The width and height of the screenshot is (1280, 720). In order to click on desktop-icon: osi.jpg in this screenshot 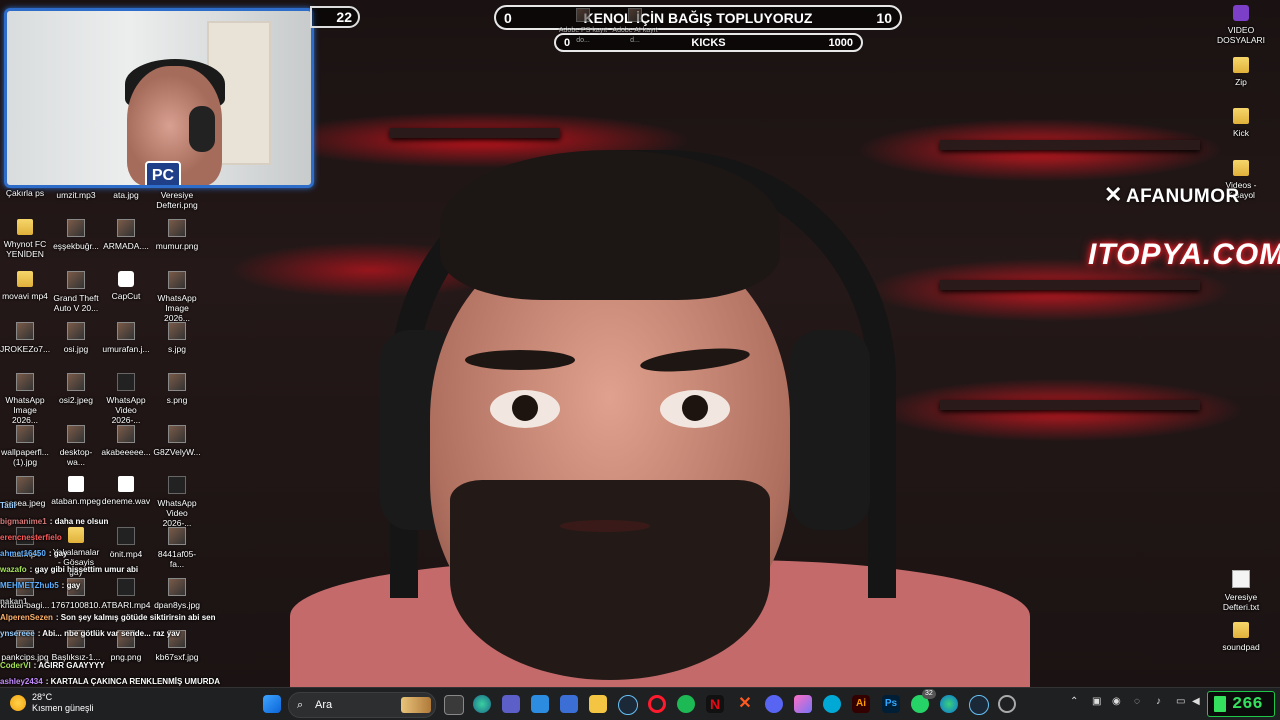, I will do `click(76, 337)`.